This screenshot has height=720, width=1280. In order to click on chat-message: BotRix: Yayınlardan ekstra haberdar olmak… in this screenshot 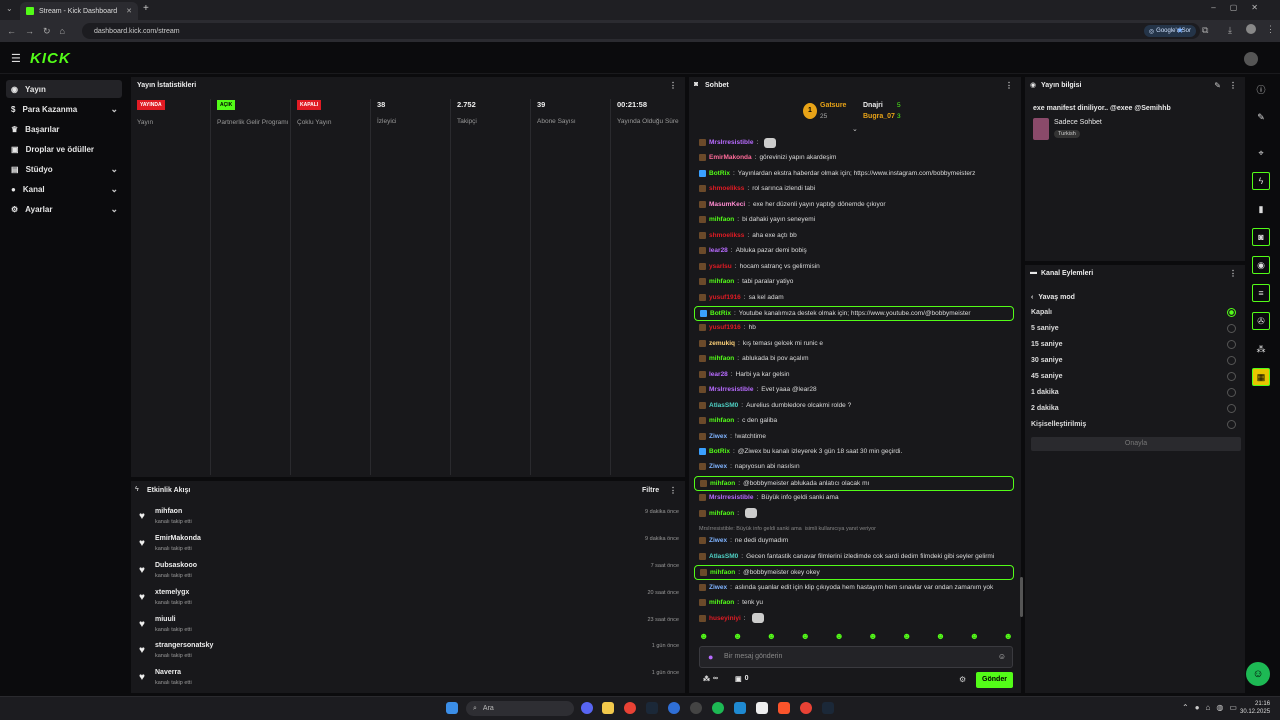, I will do `click(837, 173)`.